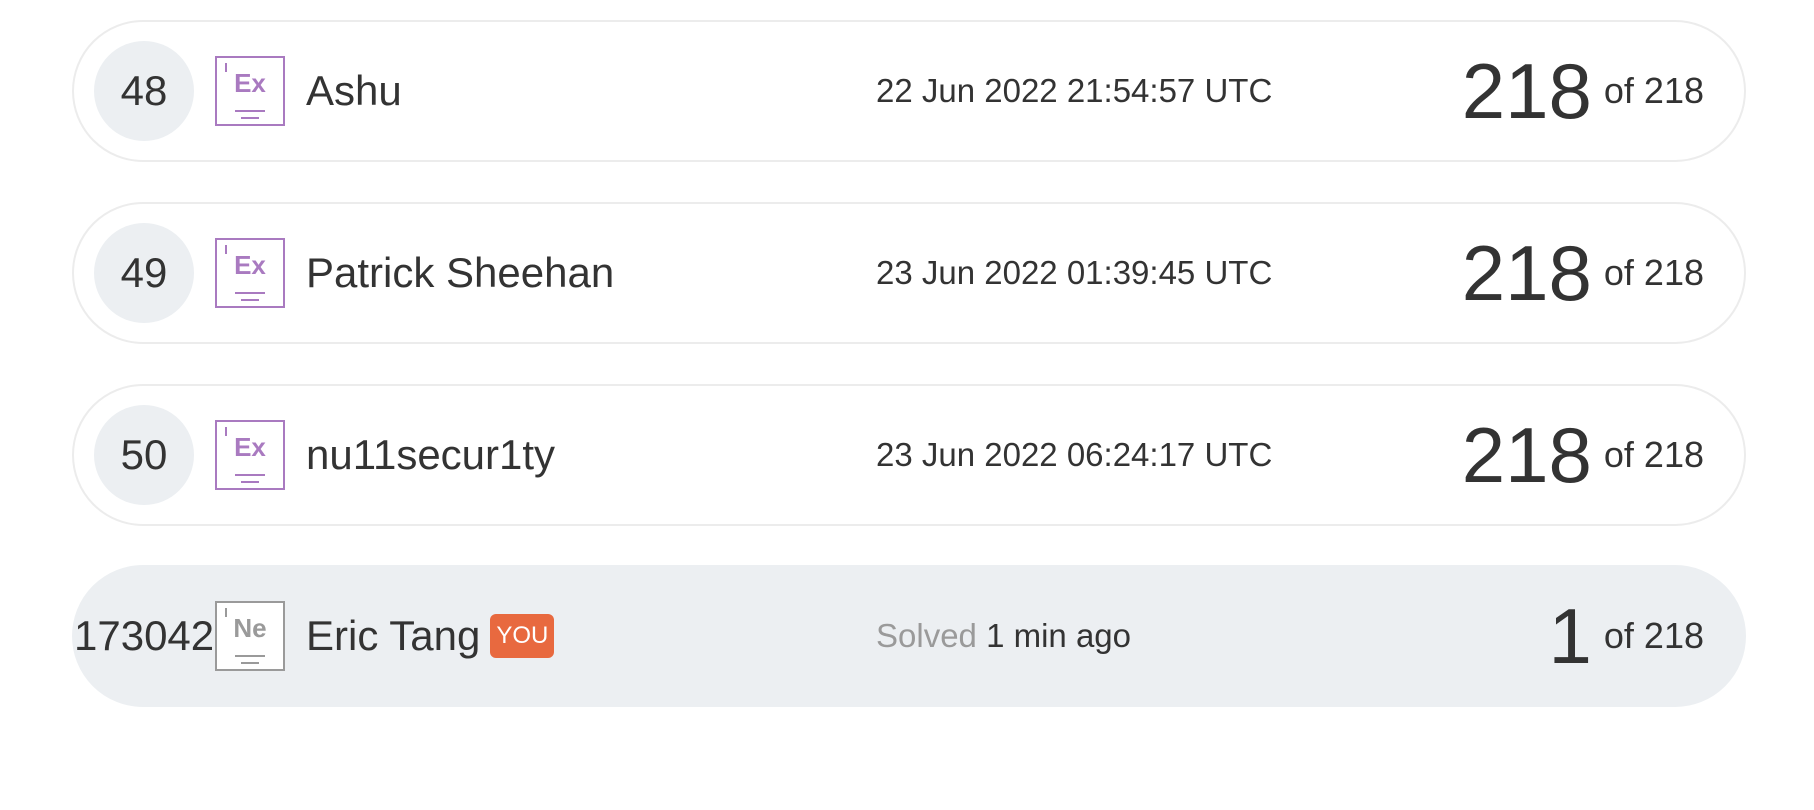  I want to click on solve-time: Solved 1 min ago, so click(1003, 636).